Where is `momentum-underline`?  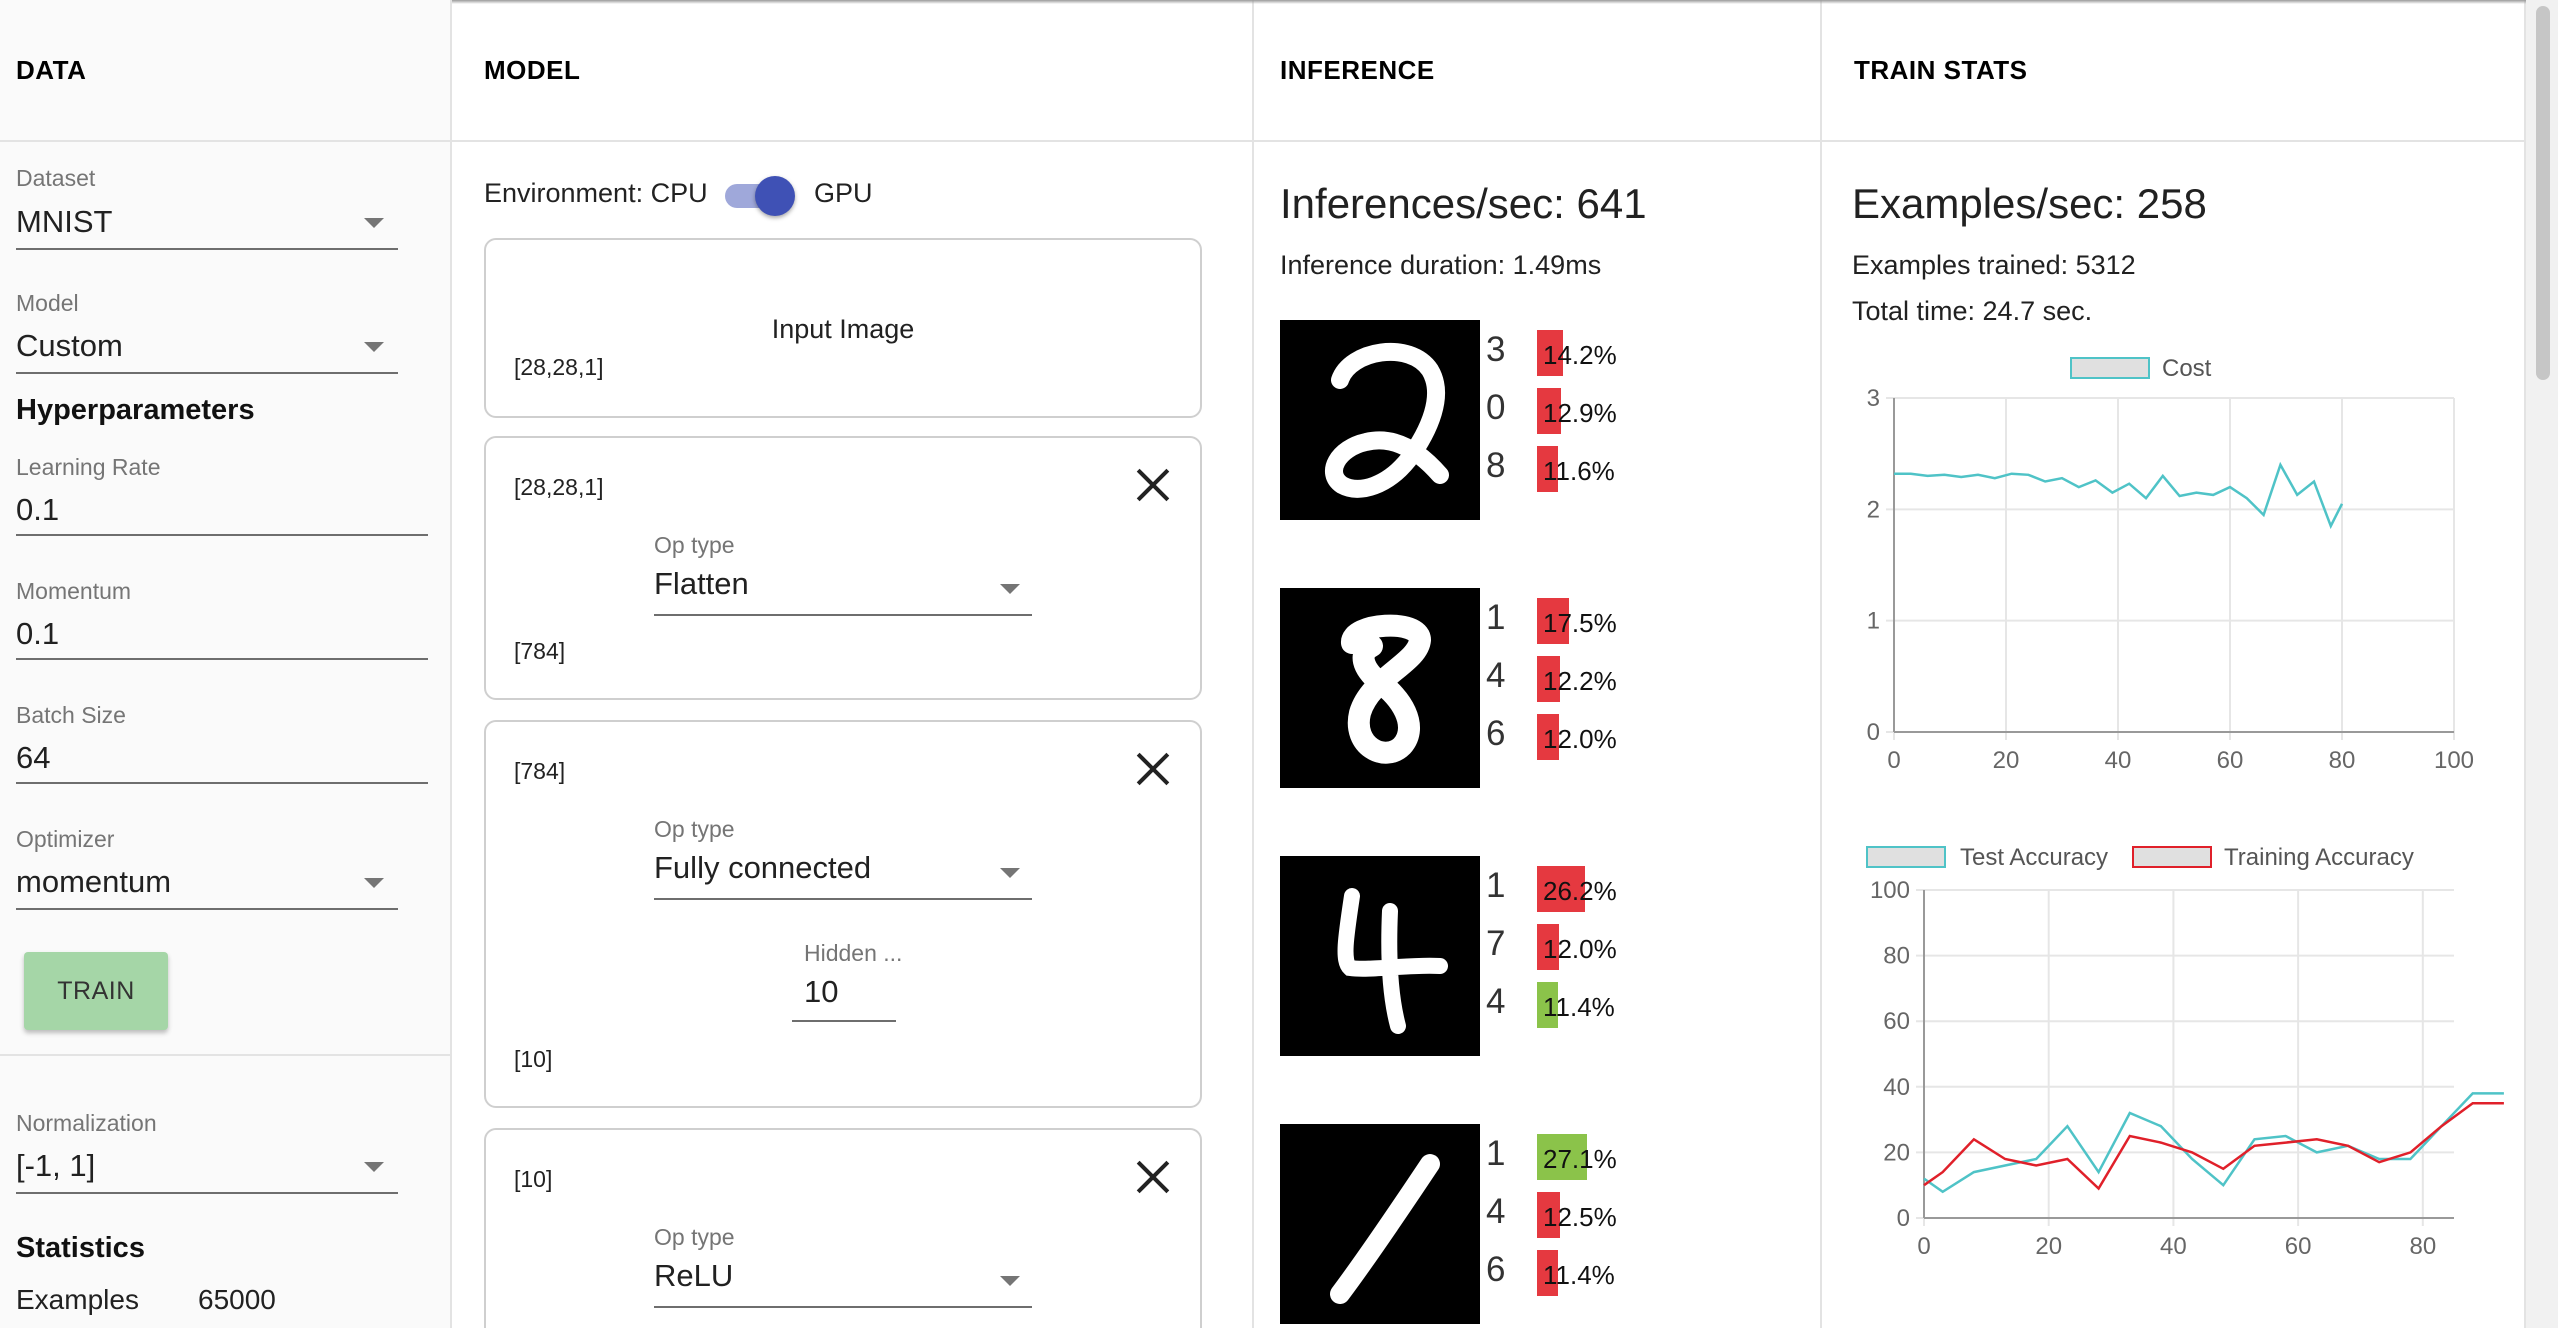 momentum-underline is located at coordinates (222, 659).